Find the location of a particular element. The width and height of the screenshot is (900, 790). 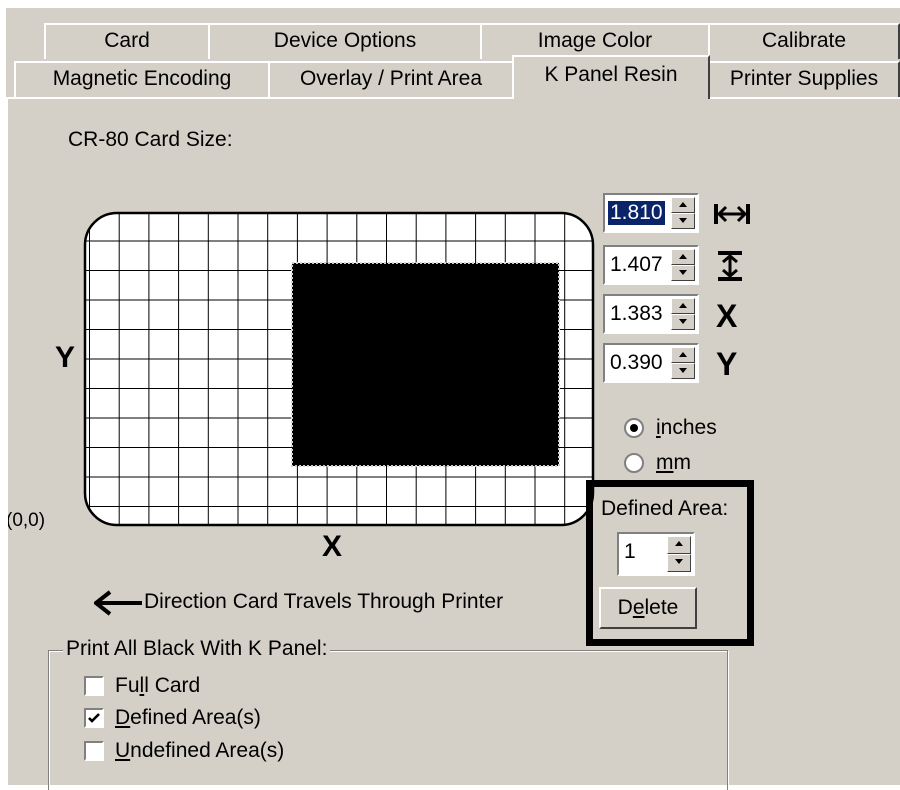

active-tab-joint is located at coordinates (611, 98).